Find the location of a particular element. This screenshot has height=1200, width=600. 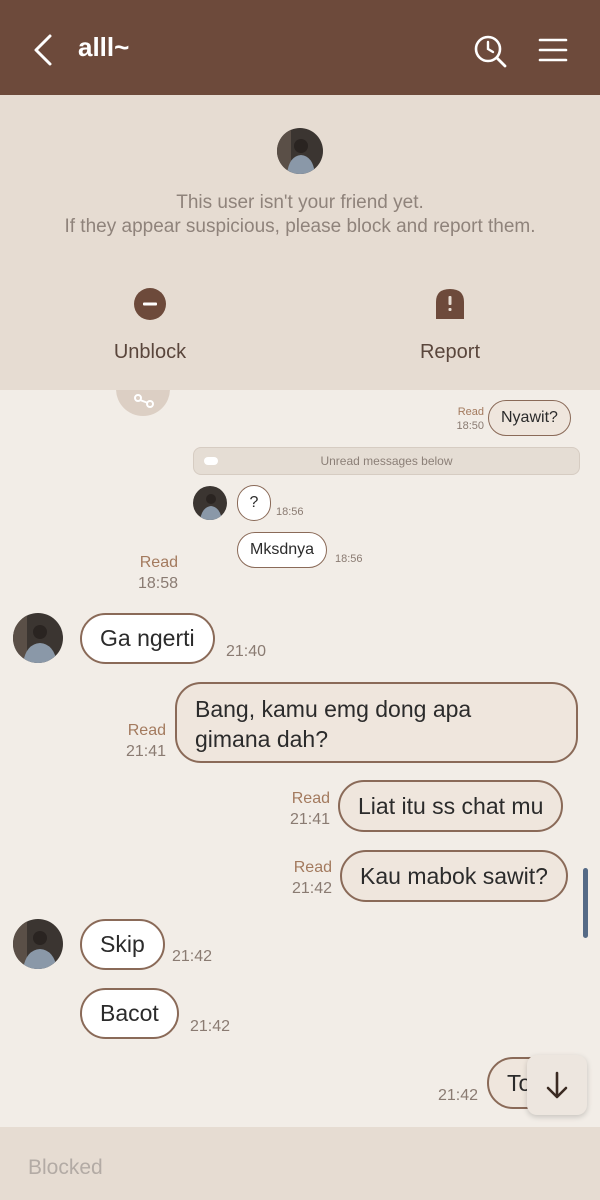

message-time: 18:50 is located at coordinates (470, 426).